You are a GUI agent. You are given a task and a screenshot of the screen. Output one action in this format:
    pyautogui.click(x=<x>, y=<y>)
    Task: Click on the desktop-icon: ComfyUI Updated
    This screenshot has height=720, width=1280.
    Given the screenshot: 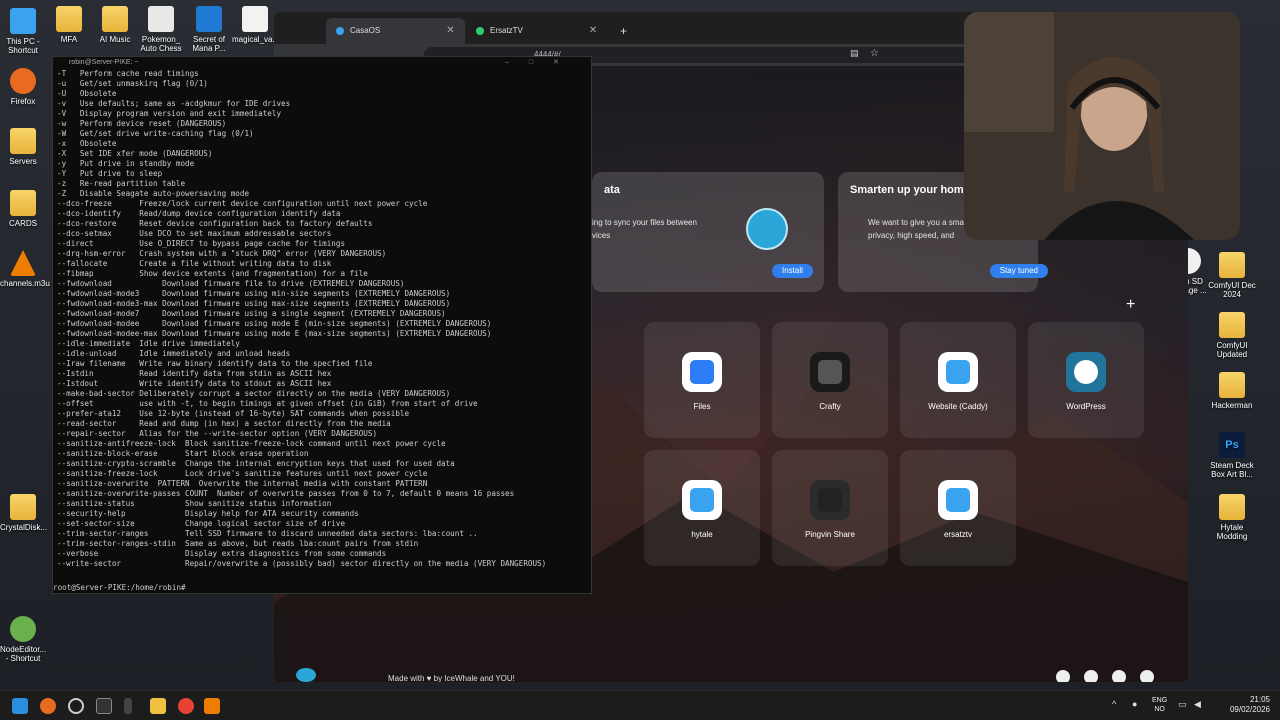 What is the action you would take?
    pyautogui.click(x=1232, y=335)
    